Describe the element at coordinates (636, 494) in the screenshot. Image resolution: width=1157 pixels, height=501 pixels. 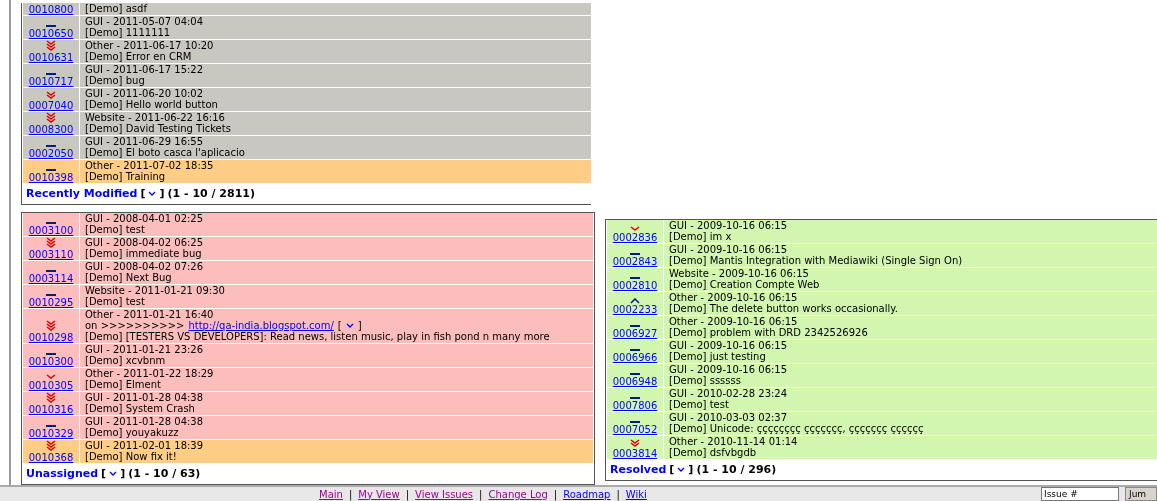
I see `menu-link: Wiki` at that location.